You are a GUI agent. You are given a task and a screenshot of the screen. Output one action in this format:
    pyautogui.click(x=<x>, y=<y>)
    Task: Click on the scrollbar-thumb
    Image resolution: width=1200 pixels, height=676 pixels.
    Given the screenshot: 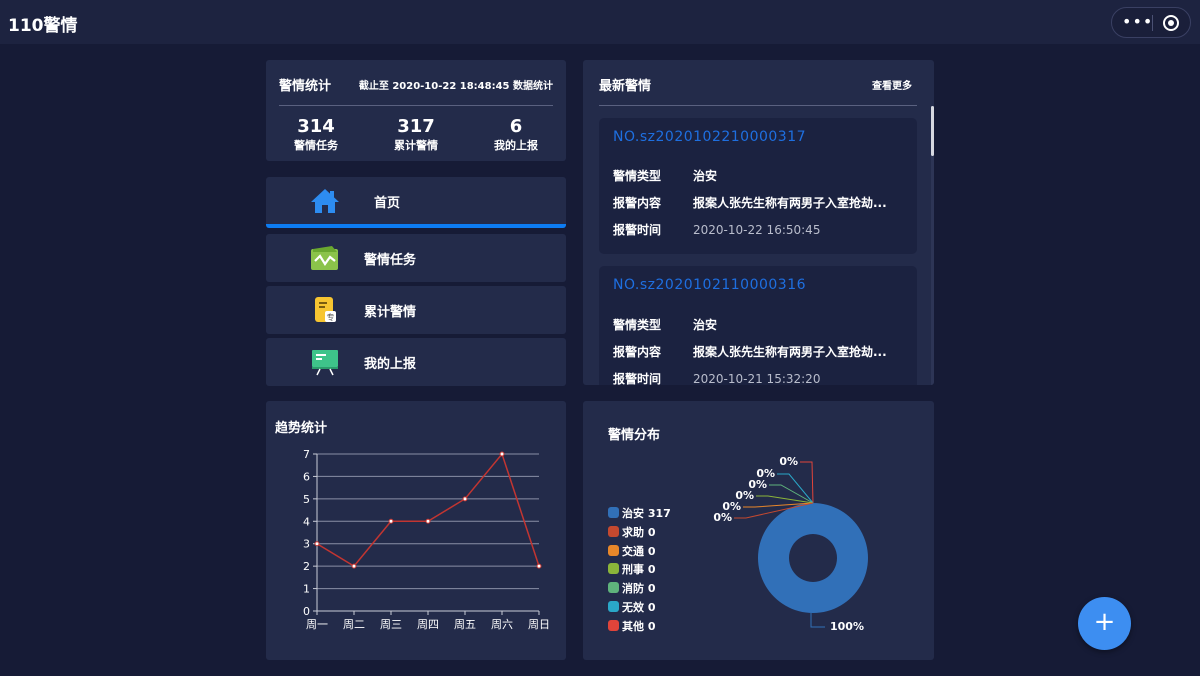 What is the action you would take?
    pyautogui.click(x=932, y=131)
    